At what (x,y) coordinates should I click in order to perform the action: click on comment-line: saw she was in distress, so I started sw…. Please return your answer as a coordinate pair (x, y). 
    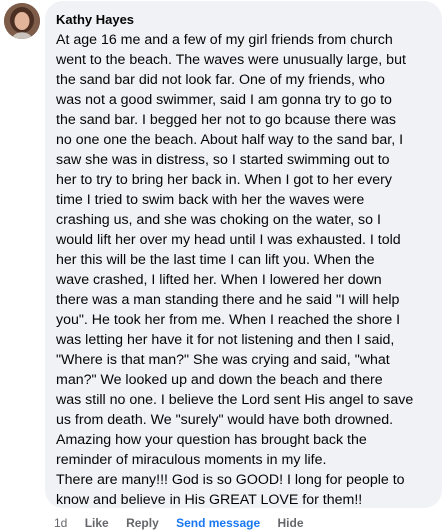
    Looking at the image, I should click on (223, 160).